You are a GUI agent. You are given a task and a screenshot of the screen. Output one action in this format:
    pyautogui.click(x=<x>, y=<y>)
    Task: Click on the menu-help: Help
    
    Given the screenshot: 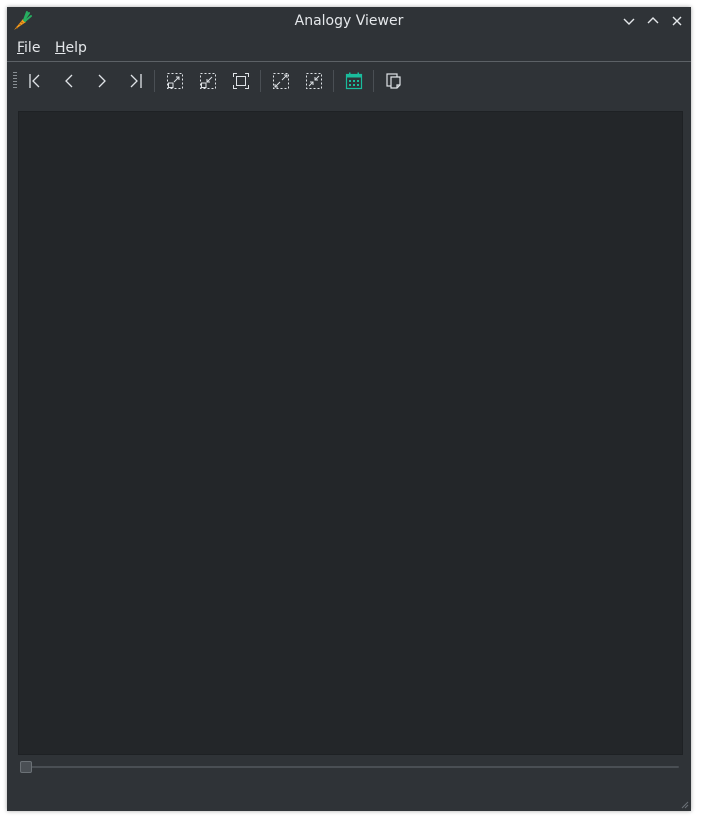 What is the action you would take?
    pyautogui.click(x=71, y=48)
    